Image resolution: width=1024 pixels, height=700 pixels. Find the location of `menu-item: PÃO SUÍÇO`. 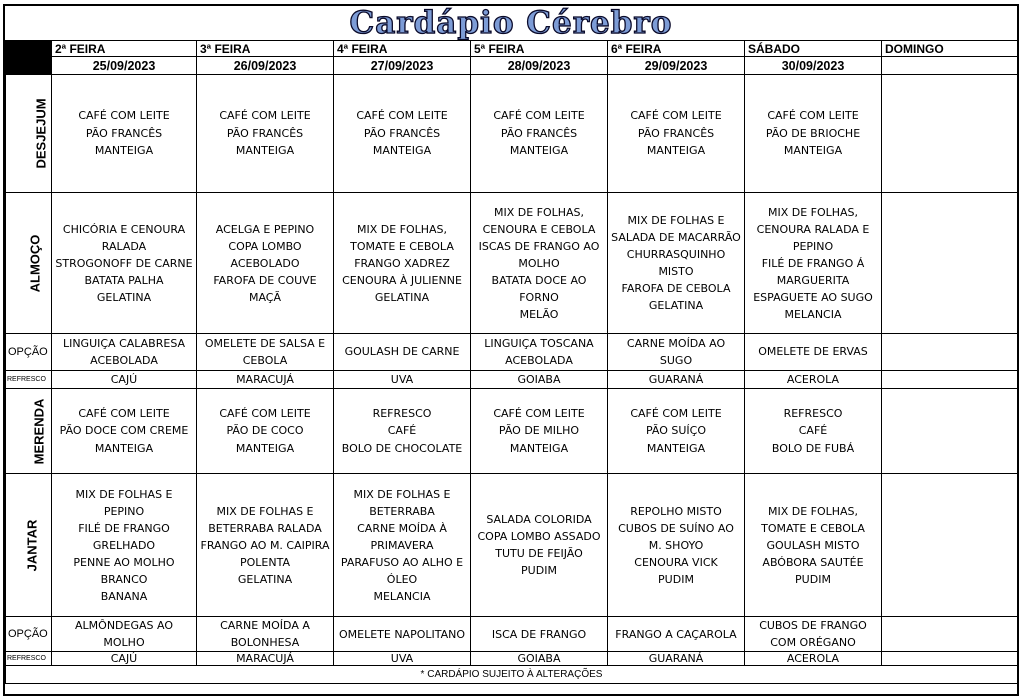

menu-item: PÃO SUÍÇO is located at coordinates (676, 431).